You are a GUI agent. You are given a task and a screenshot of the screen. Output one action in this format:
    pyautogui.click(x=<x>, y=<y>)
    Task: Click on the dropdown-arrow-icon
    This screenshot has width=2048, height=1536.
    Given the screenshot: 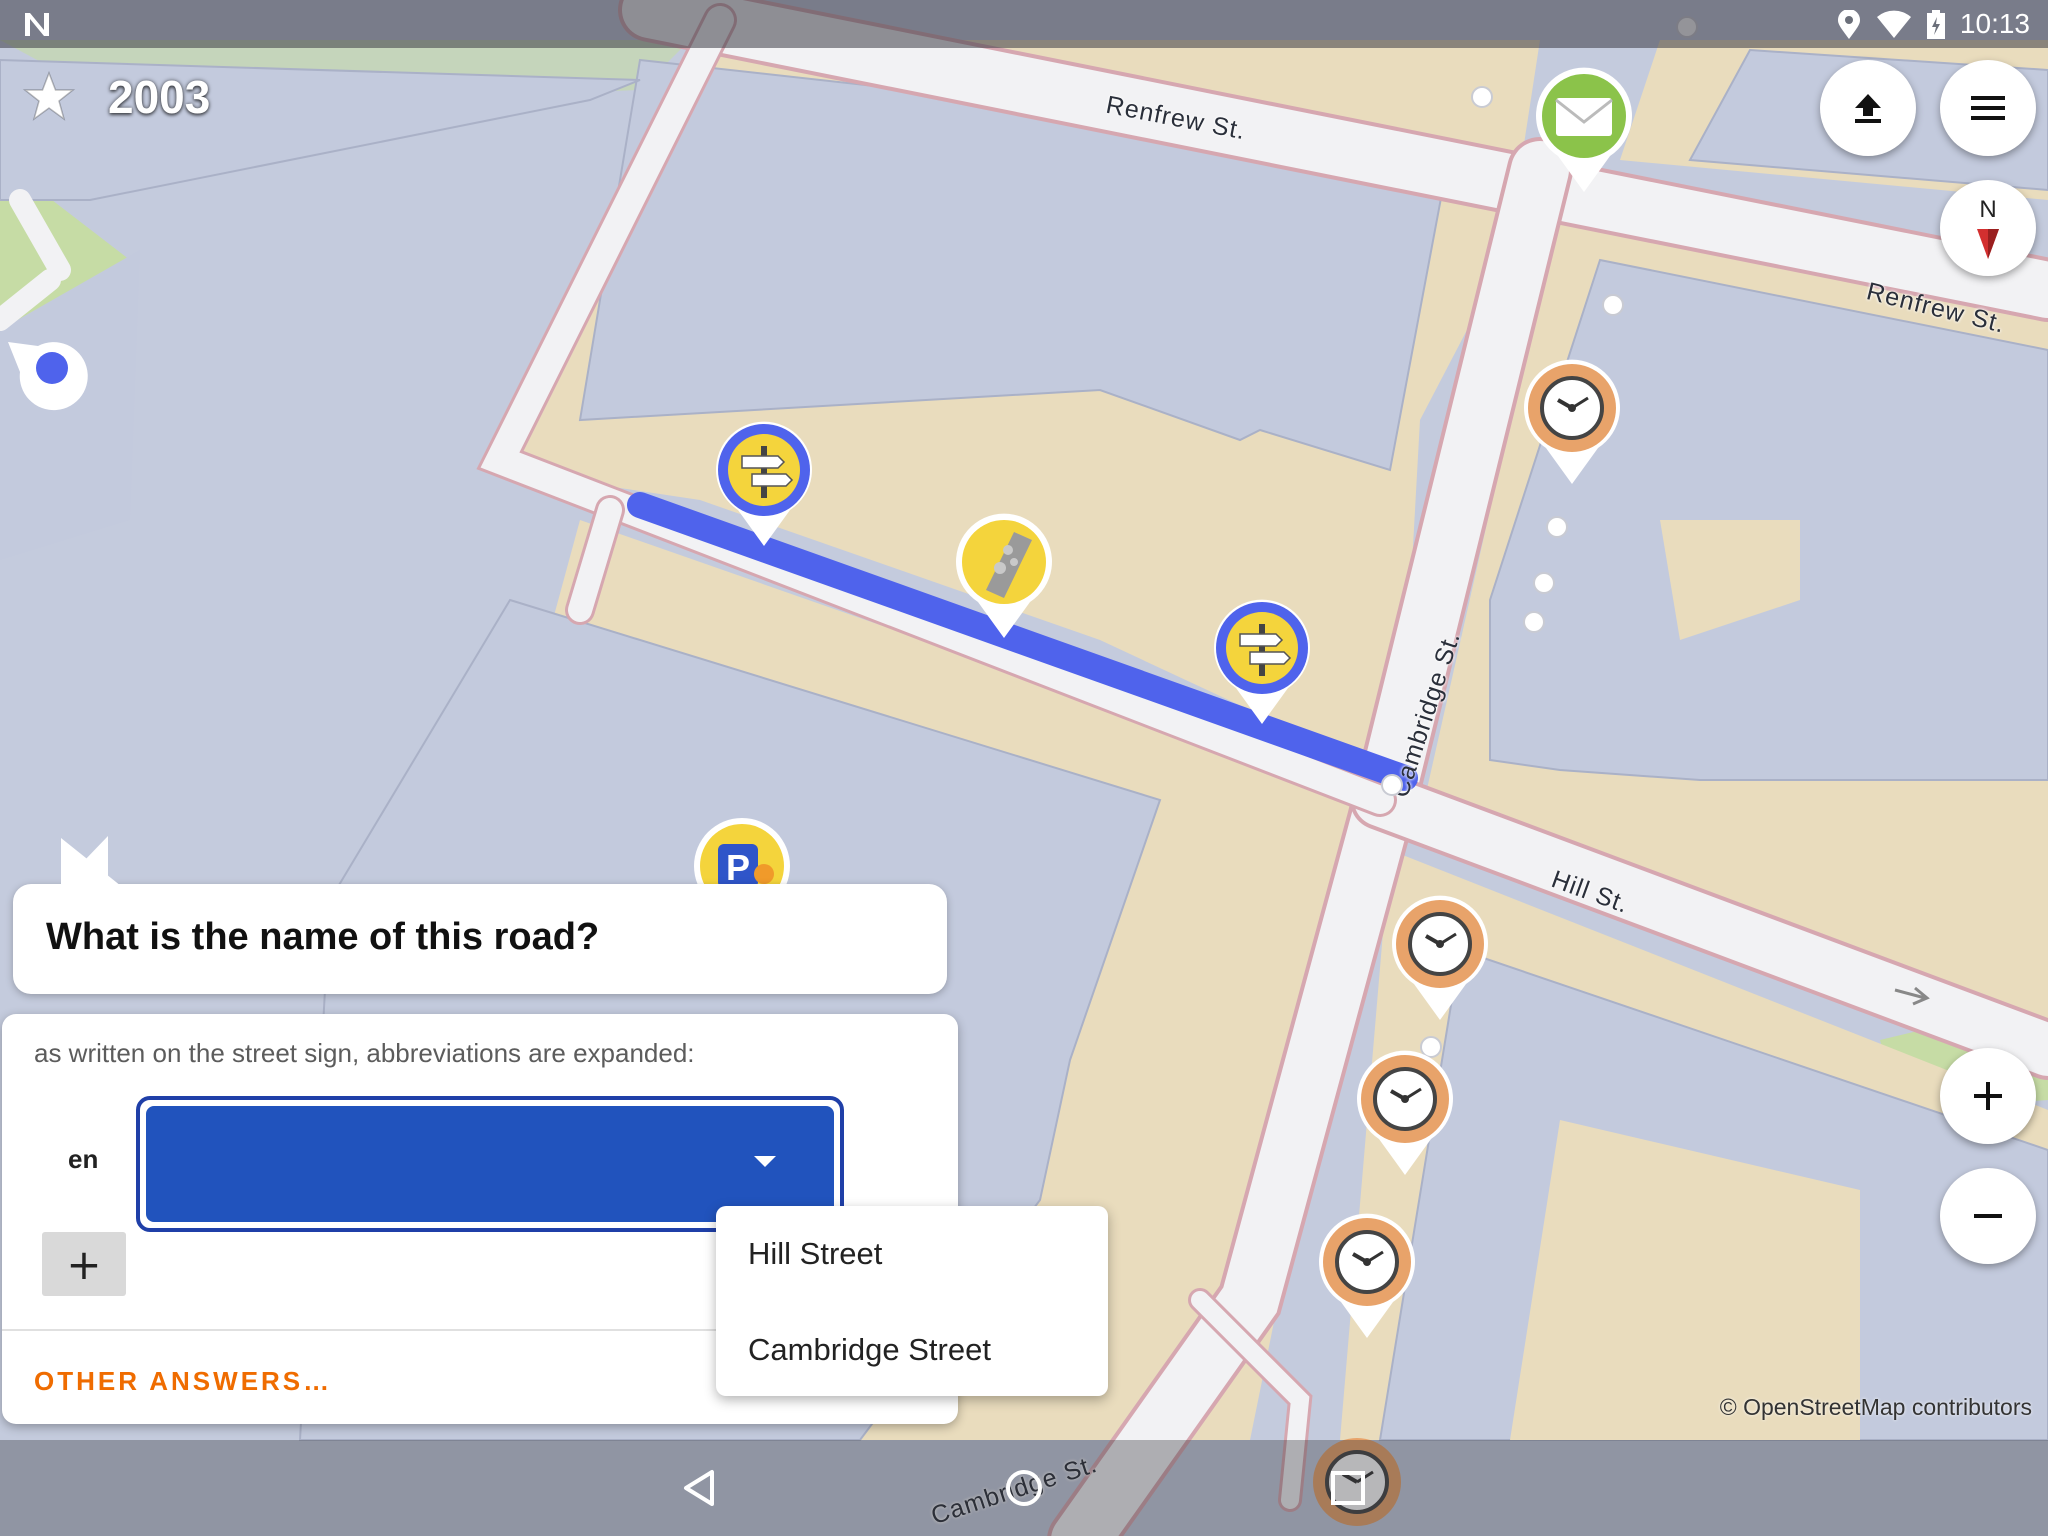 What is the action you would take?
    pyautogui.click(x=765, y=1161)
    